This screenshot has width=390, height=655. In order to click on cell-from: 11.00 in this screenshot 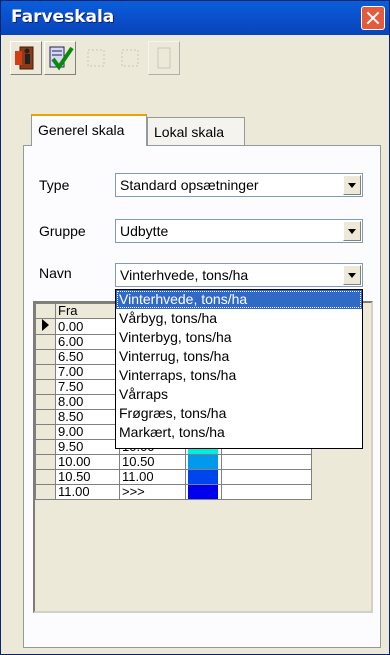, I will do `click(87, 492)`.